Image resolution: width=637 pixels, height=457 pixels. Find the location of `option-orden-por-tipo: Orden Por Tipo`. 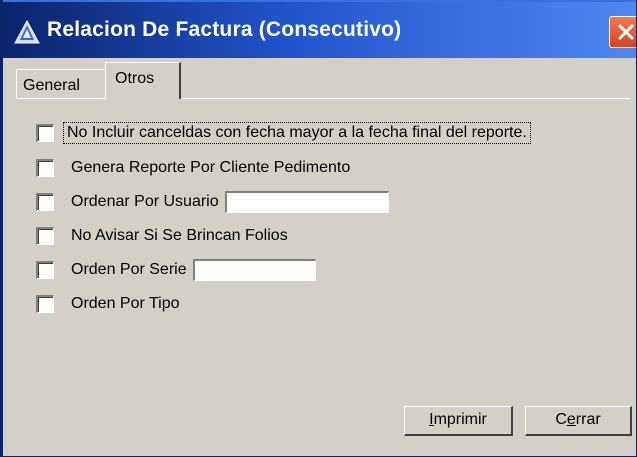

option-orden-por-tipo: Orden Por Tipo is located at coordinates (108, 304).